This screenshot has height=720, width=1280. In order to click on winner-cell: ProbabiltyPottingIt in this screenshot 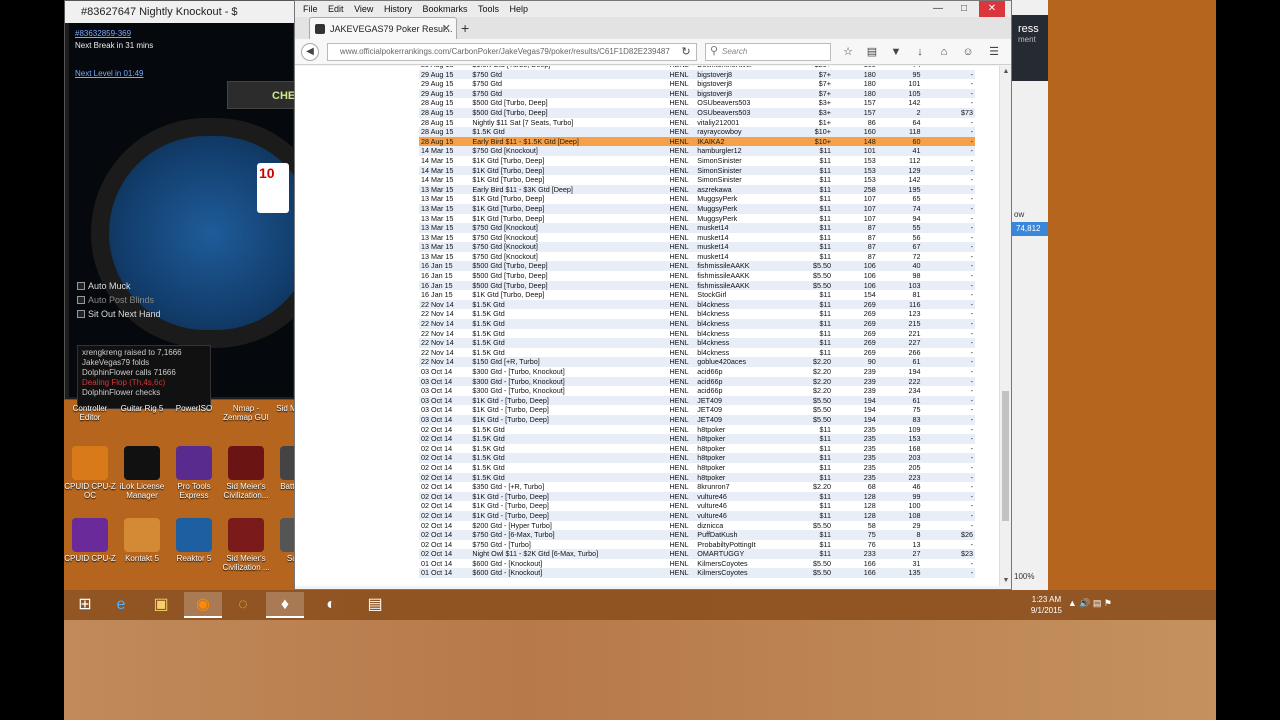, I will do `click(744, 545)`.